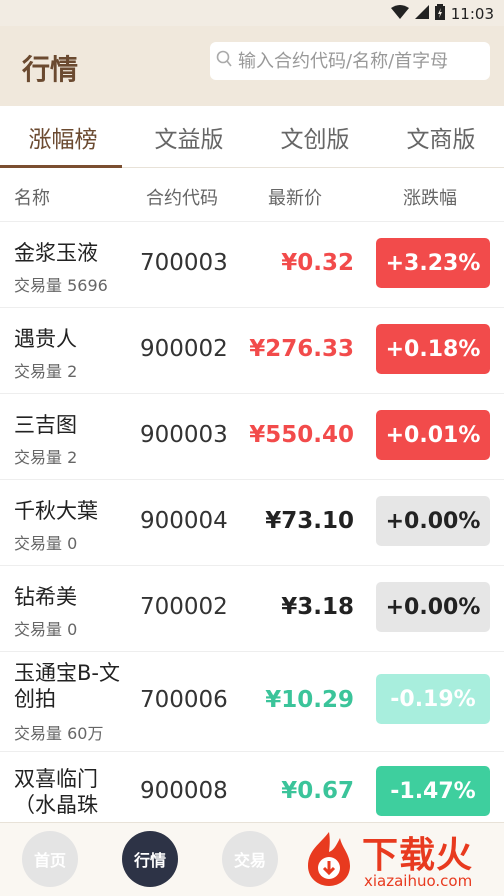 This screenshot has height=896, width=504. I want to click on nav-home-label: 首页, so click(49, 860).